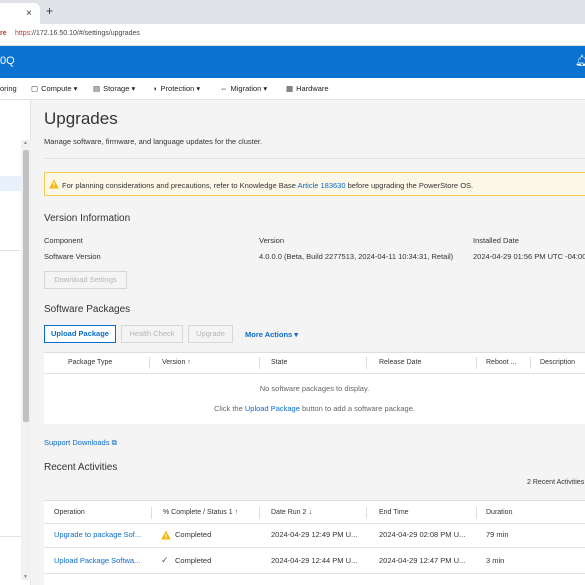 The image size is (585, 585). What do you see at coordinates (580, 60) in the screenshot?
I see `bell-icon: 🔔︎` at bounding box center [580, 60].